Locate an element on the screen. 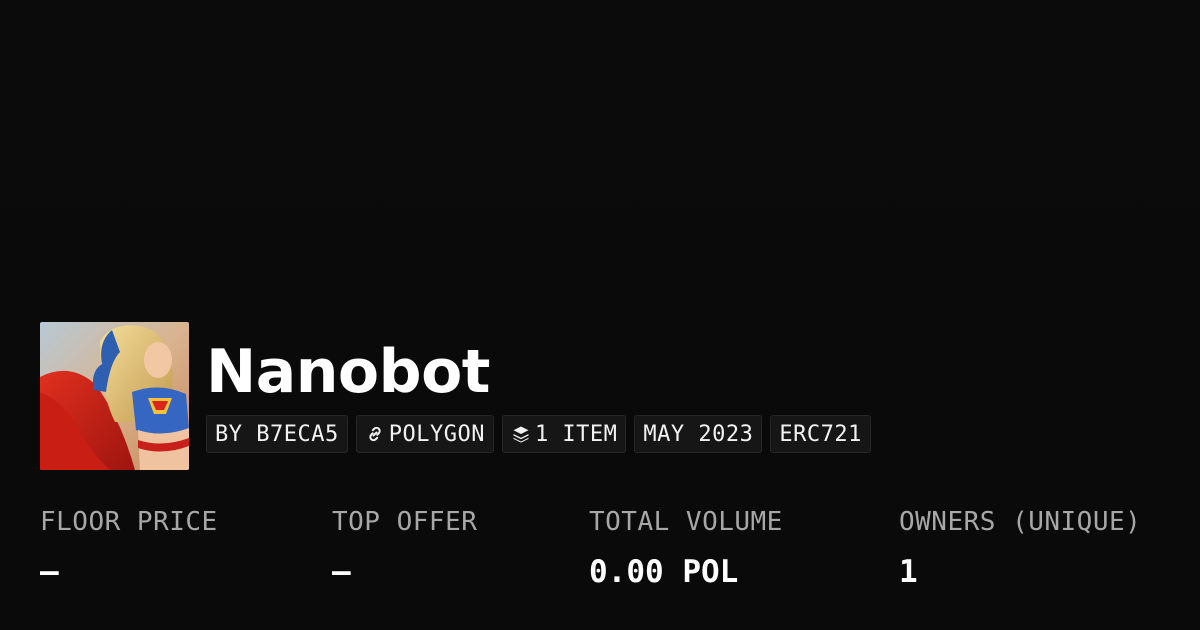 This screenshot has height=630, width=1200. total-volume-value: 0.00 POL is located at coordinates (664, 572).